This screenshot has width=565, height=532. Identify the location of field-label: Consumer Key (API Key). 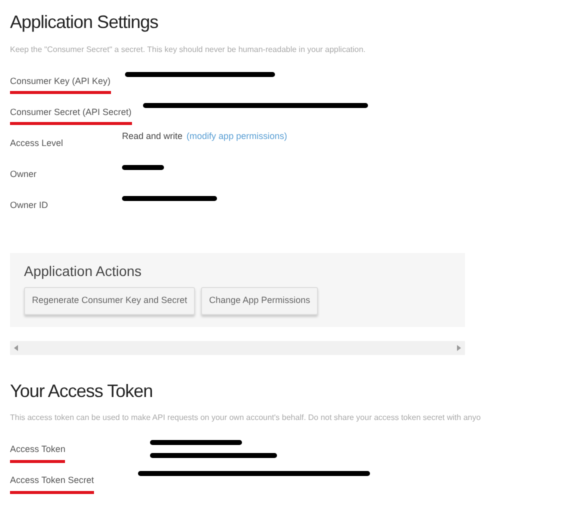
(60, 84).